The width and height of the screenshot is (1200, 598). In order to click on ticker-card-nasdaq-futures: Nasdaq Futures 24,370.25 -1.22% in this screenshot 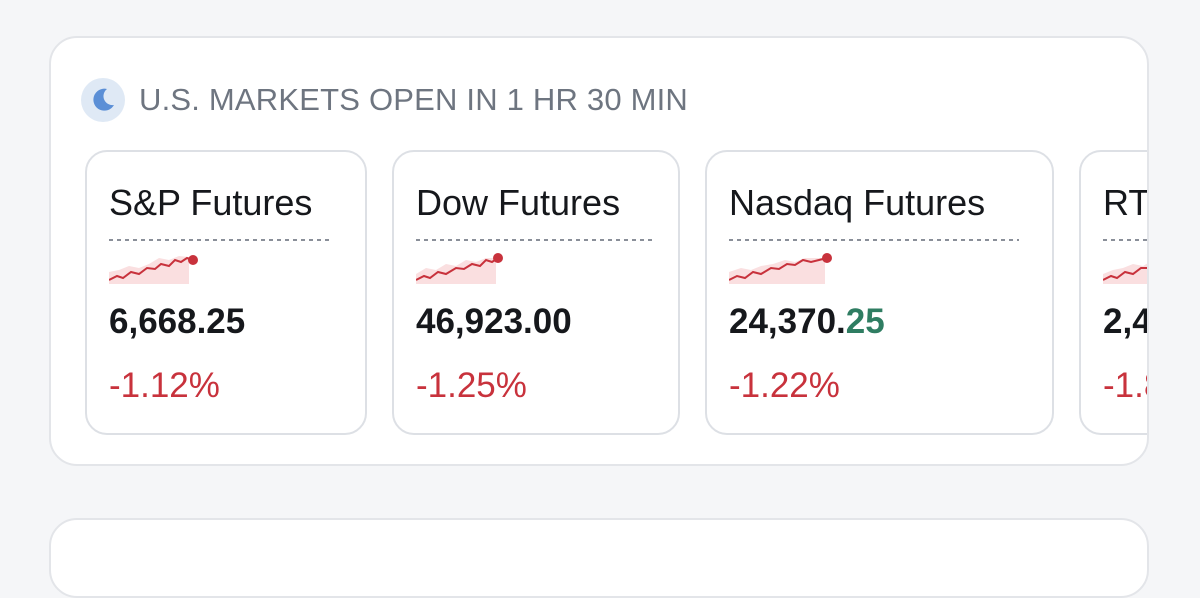, I will do `click(879, 292)`.